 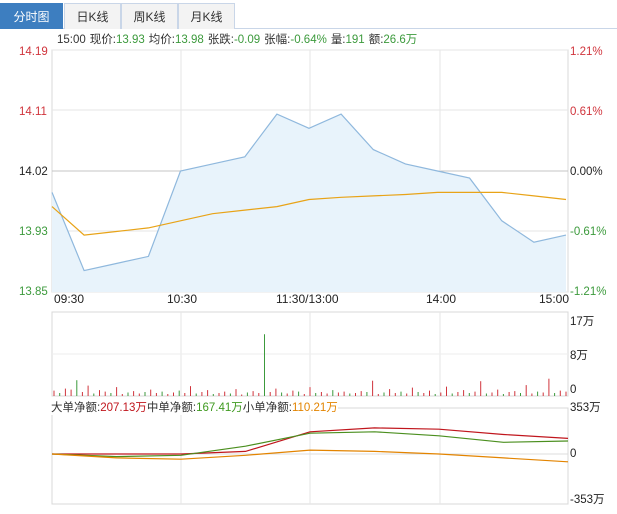 What do you see at coordinates (587, 500) in the screenshot?
I see `flow-axis-label: -353万` at bounding box center [587, 500].